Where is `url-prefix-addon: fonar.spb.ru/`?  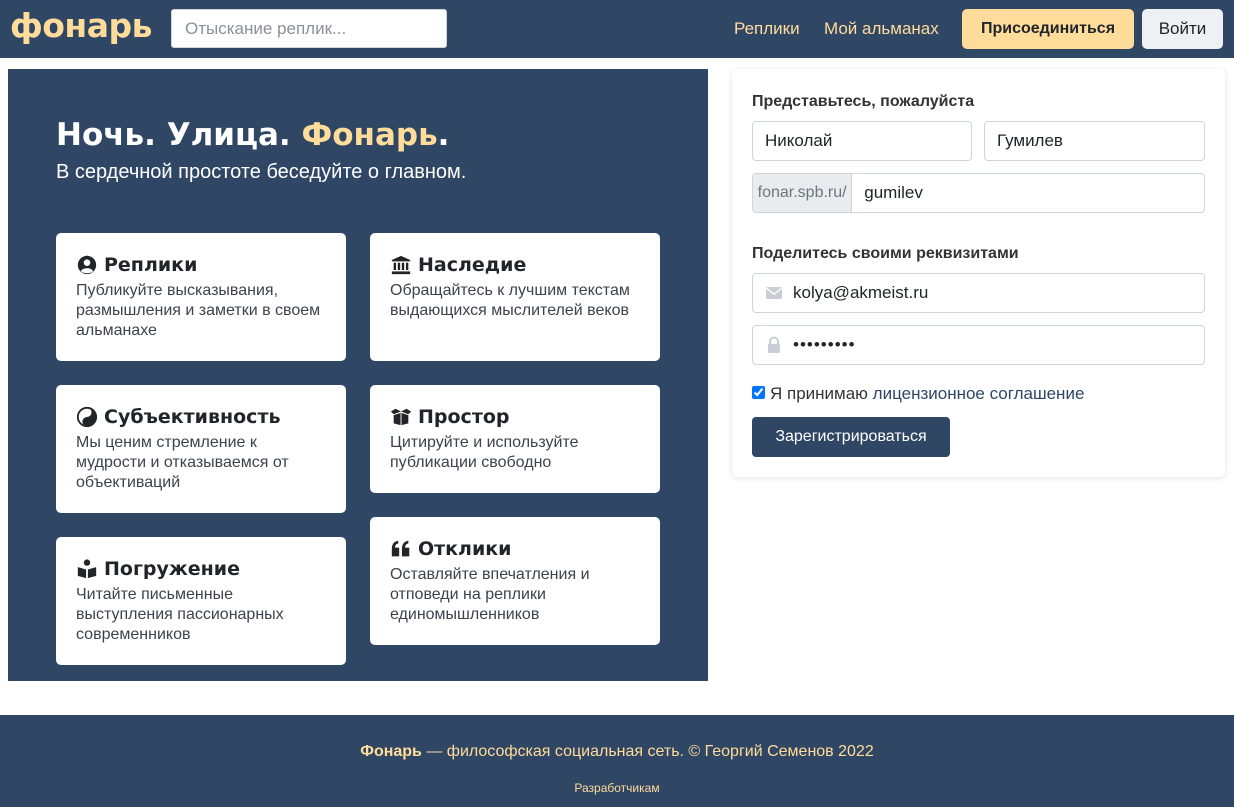
url-prefix-addon: fonar.spb.ru/ is located at coordinates (803, 193).